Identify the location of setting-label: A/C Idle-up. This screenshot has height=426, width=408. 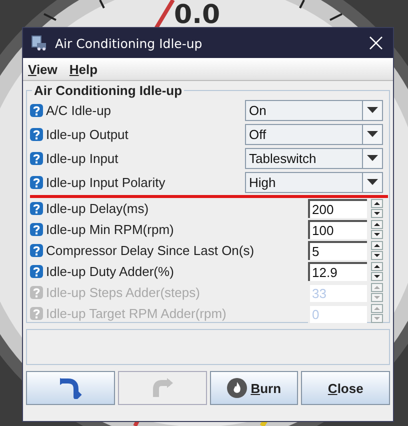
(79, 110).